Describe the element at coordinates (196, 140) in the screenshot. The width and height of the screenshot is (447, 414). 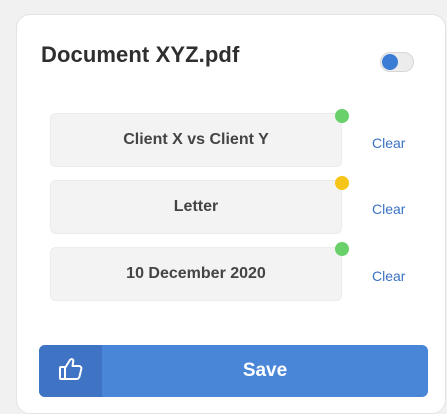
I see `field-parties: Client X vs Client Y` at that location.